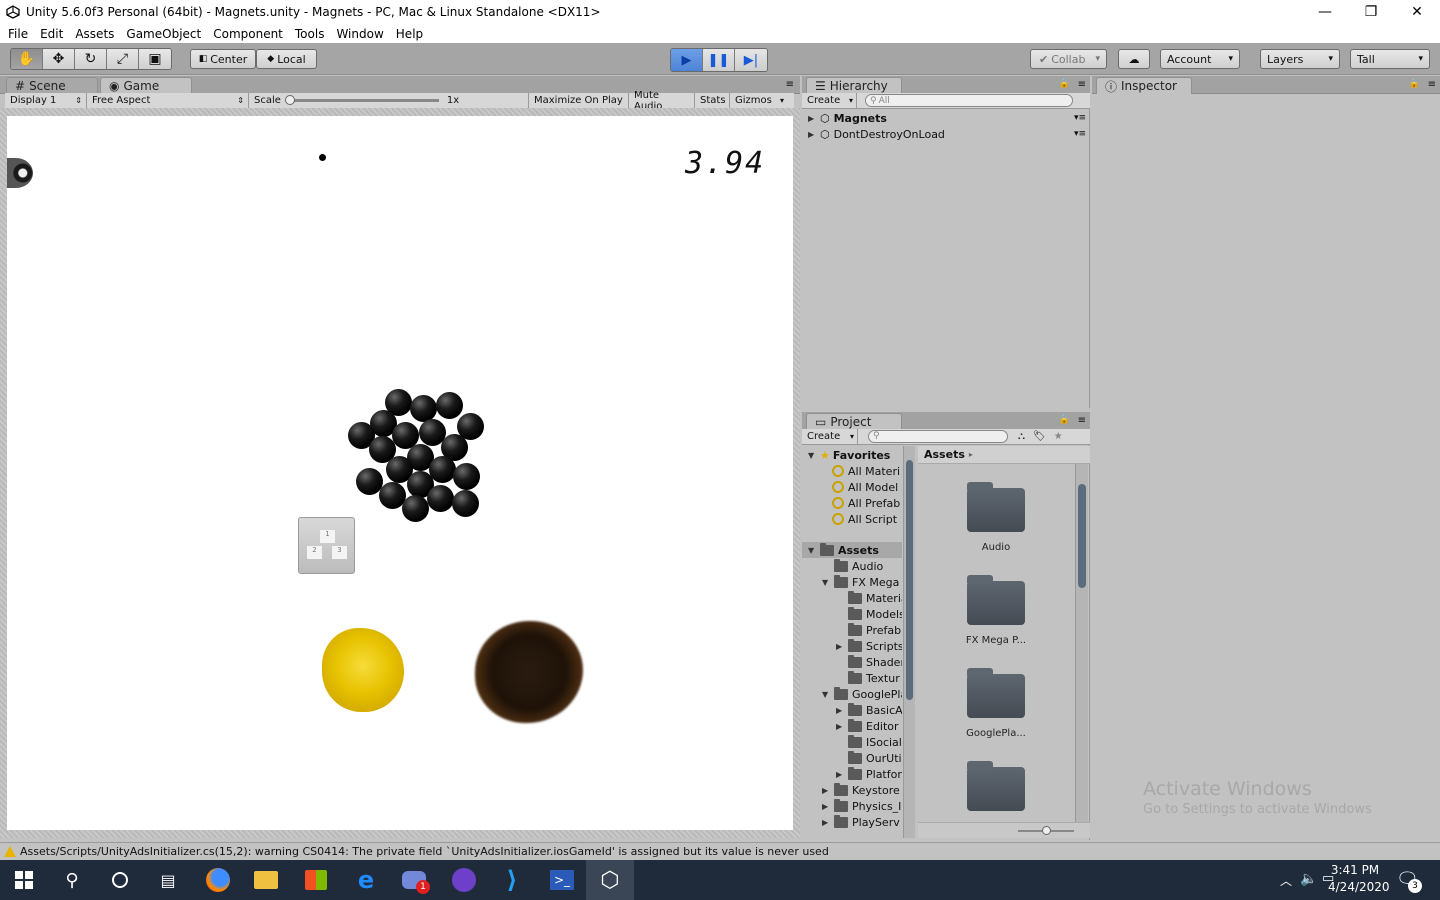 This screenshot has height=900, width=1440. What do you see at coordinates (869, 646) in the screenshot?
I see `asset-tree-item: ▶ Scripts` at bounding box center [869, 646].